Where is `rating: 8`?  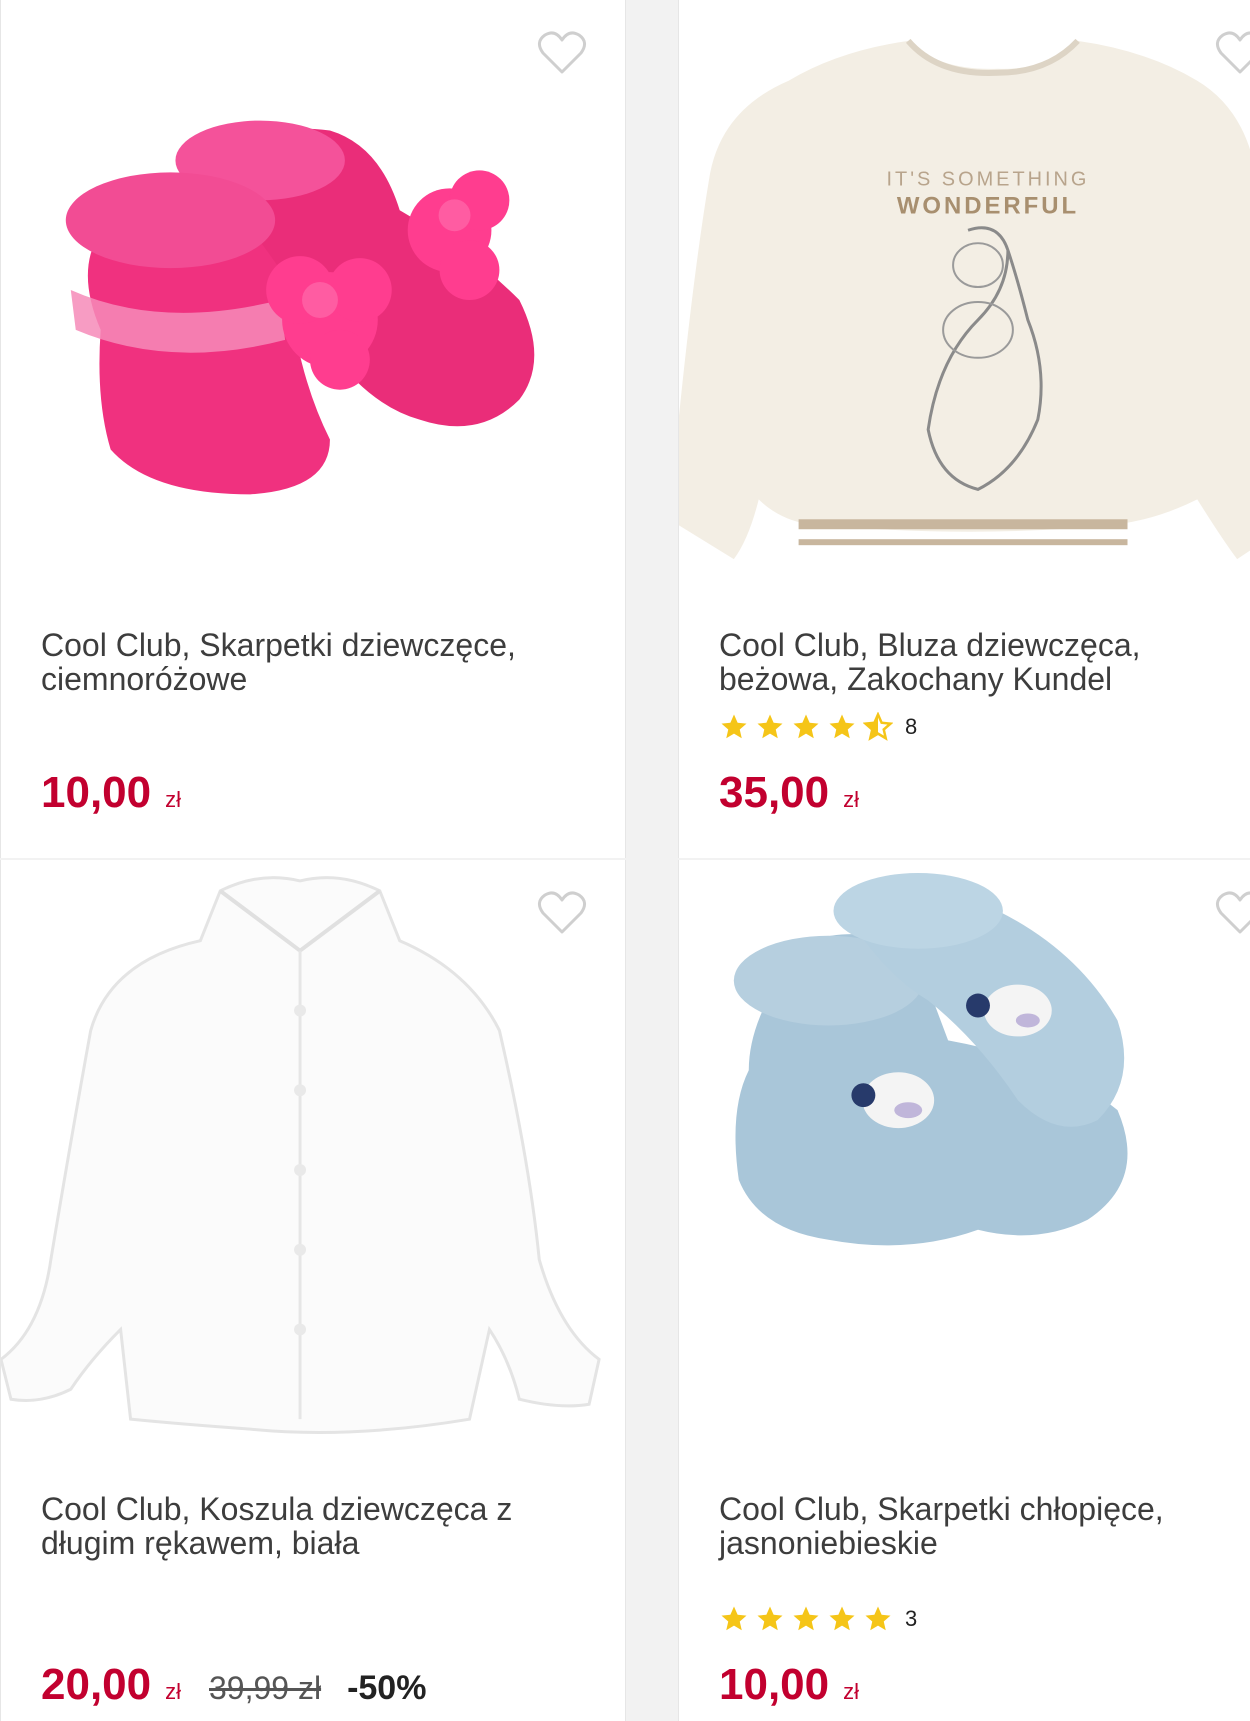
rating: 8 is located at coordinates (818, 727).